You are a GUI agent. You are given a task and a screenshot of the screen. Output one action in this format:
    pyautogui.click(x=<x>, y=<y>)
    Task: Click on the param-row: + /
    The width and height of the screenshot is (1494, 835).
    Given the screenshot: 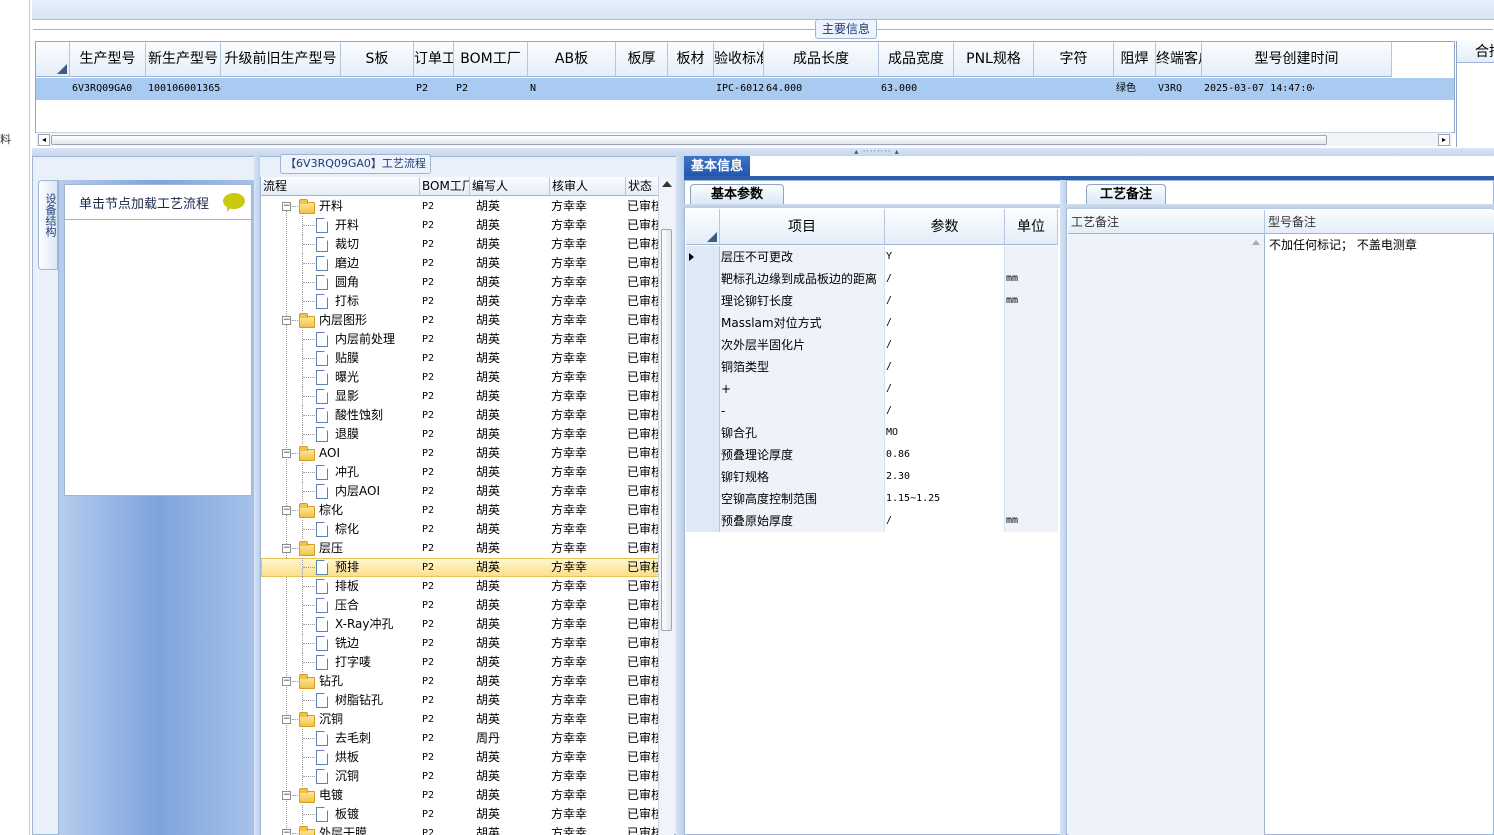 What is the action you would take?
    pyautogui.click(x=872, y=389)
    